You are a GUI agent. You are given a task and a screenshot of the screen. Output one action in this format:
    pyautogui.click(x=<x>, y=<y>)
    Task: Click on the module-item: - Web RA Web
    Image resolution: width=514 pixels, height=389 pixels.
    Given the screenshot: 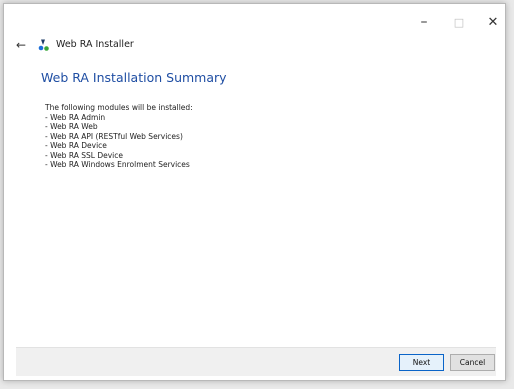 What is the action you would take?
    pyautogui.click(x=71, y=126)
    